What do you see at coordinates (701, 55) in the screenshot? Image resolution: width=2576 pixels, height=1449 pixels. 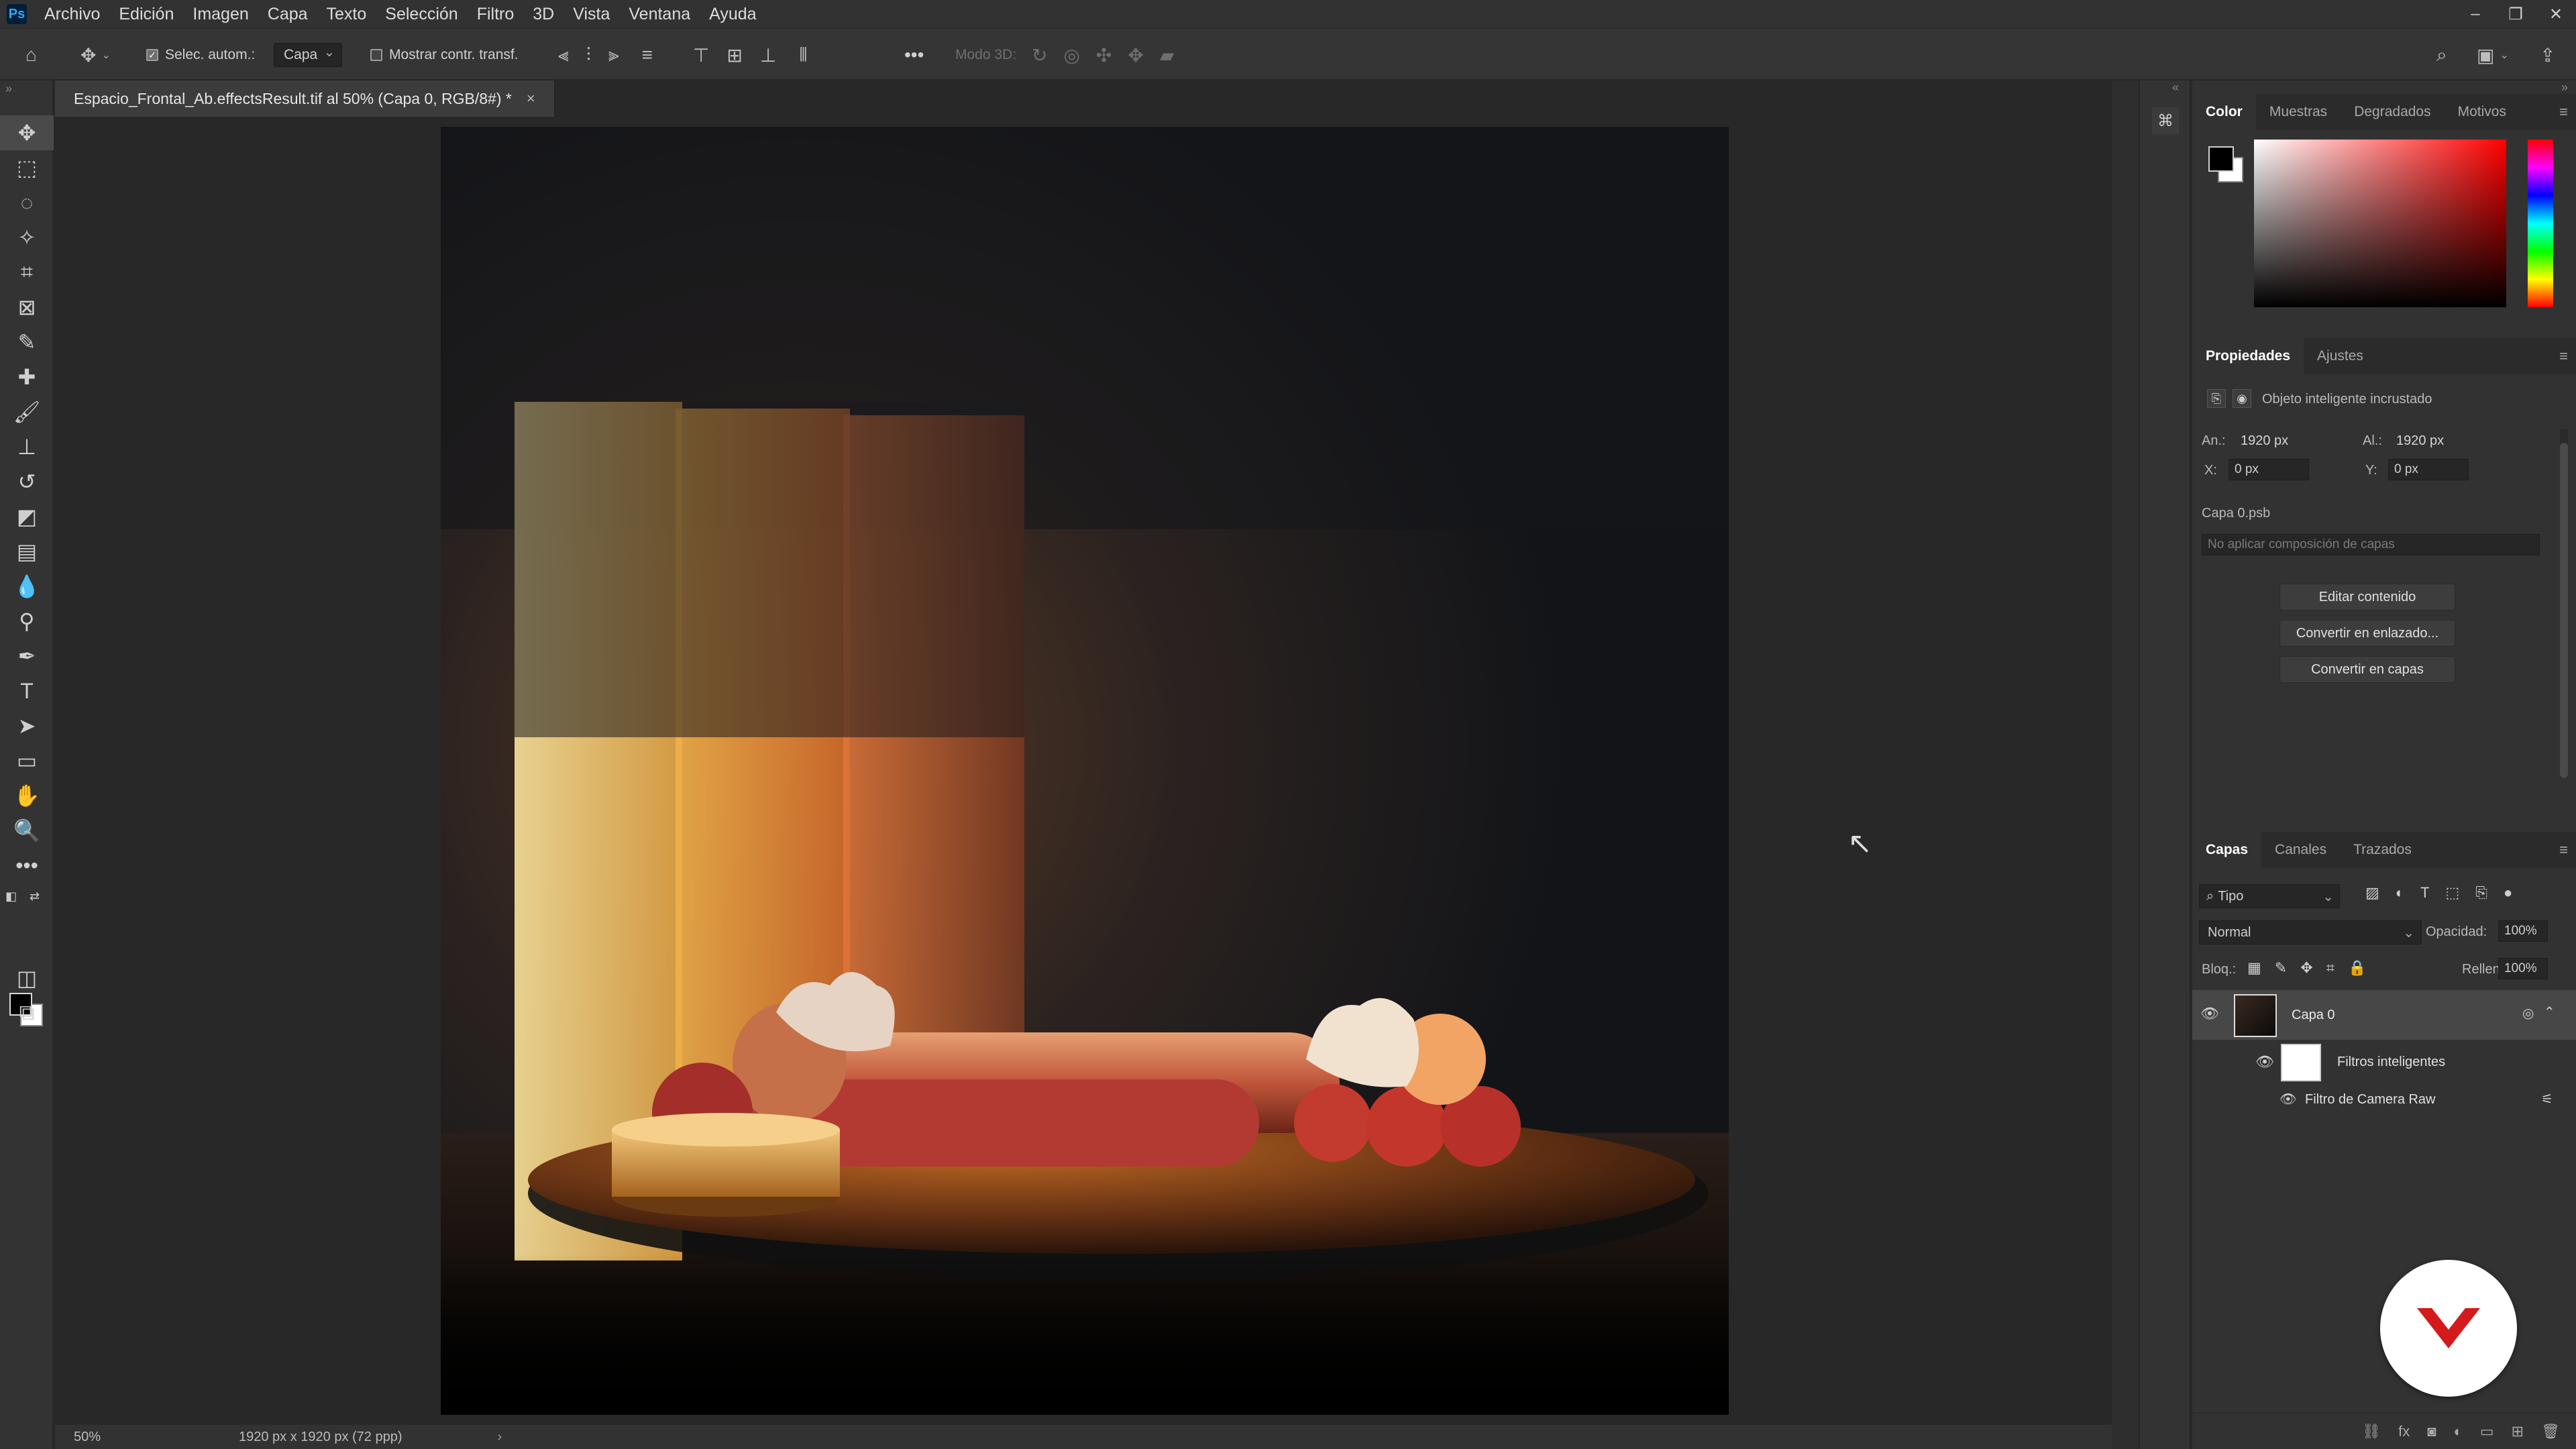 I see `align-top-icon: ⊤` at bounding box center [701, 55].